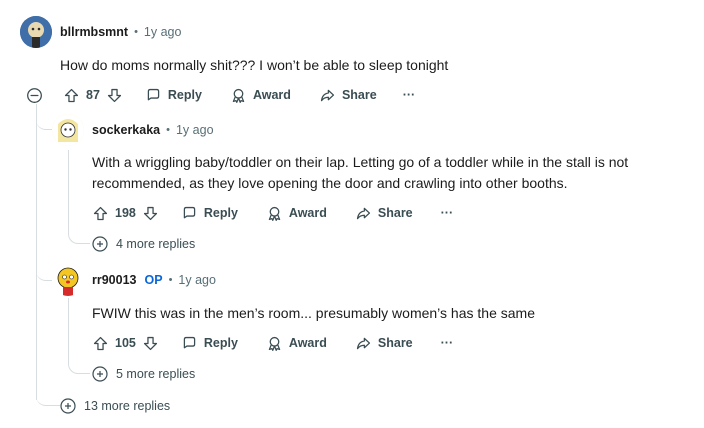 This screenshot has width=704, height=428. I want to click on more-replies-label: 5 more replies, so click(156, 374).